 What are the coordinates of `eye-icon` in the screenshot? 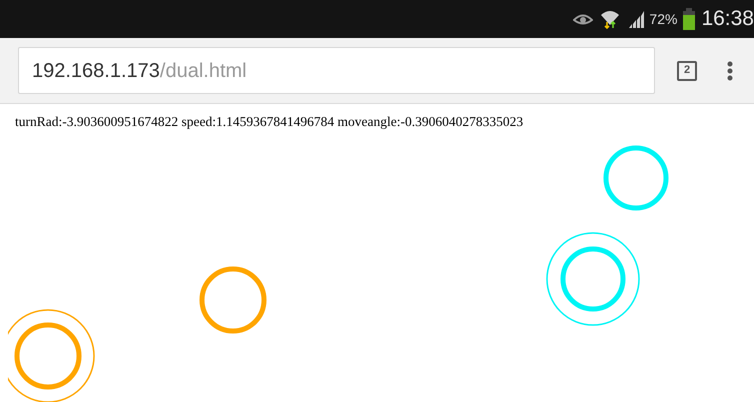 It's located at (583, 19).